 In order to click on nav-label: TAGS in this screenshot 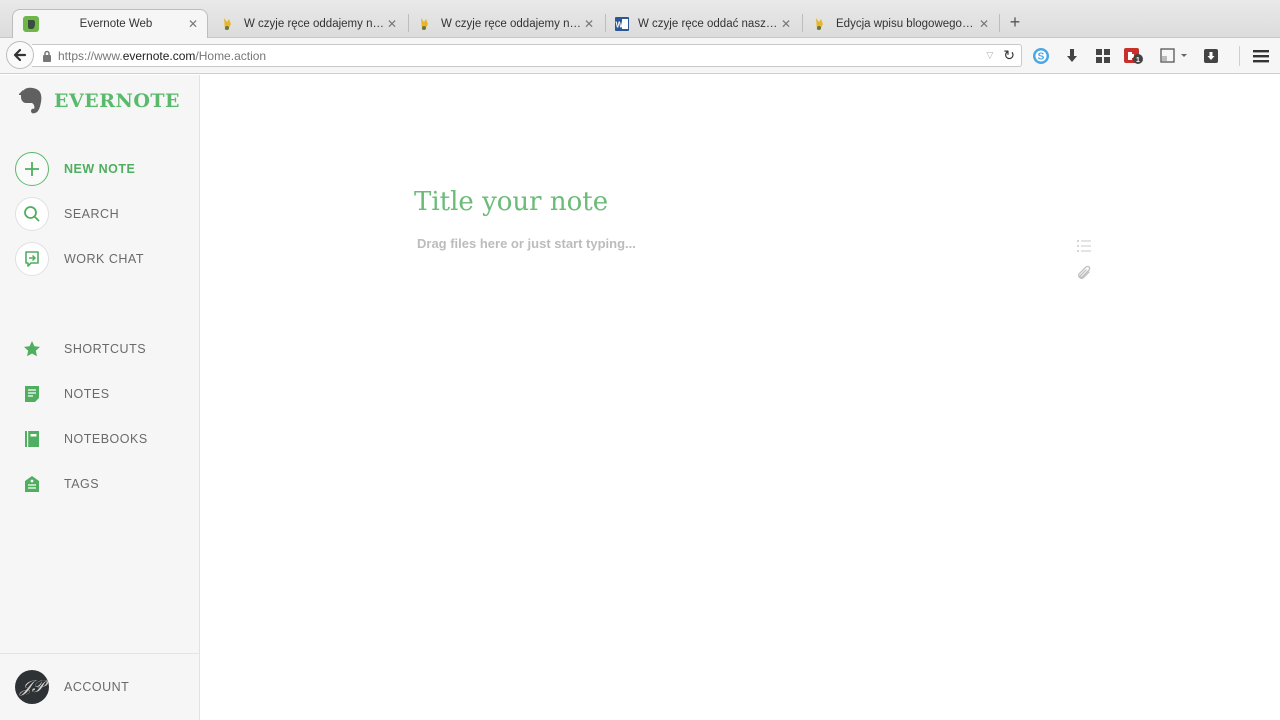, I will do `click(82, 484)`.